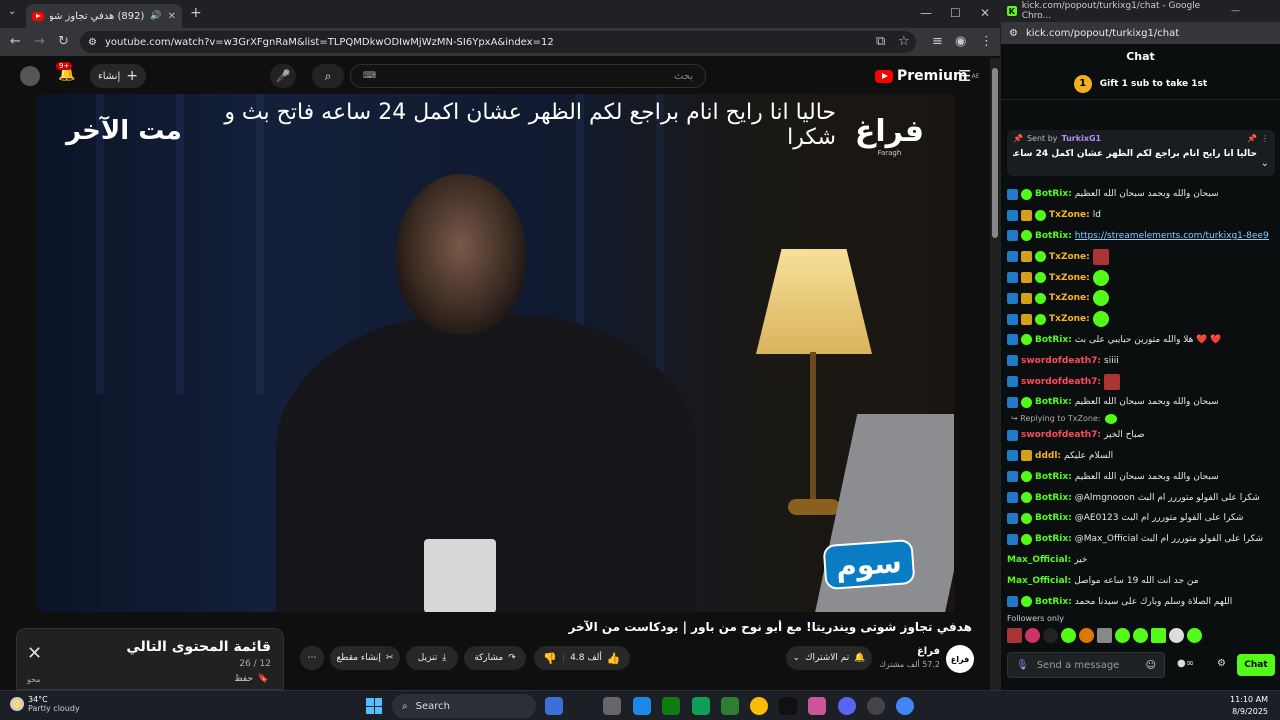  Describe the element at coordinates (880, 41) in the screenshot. I see `install-app-icon: ⧉` at that location.